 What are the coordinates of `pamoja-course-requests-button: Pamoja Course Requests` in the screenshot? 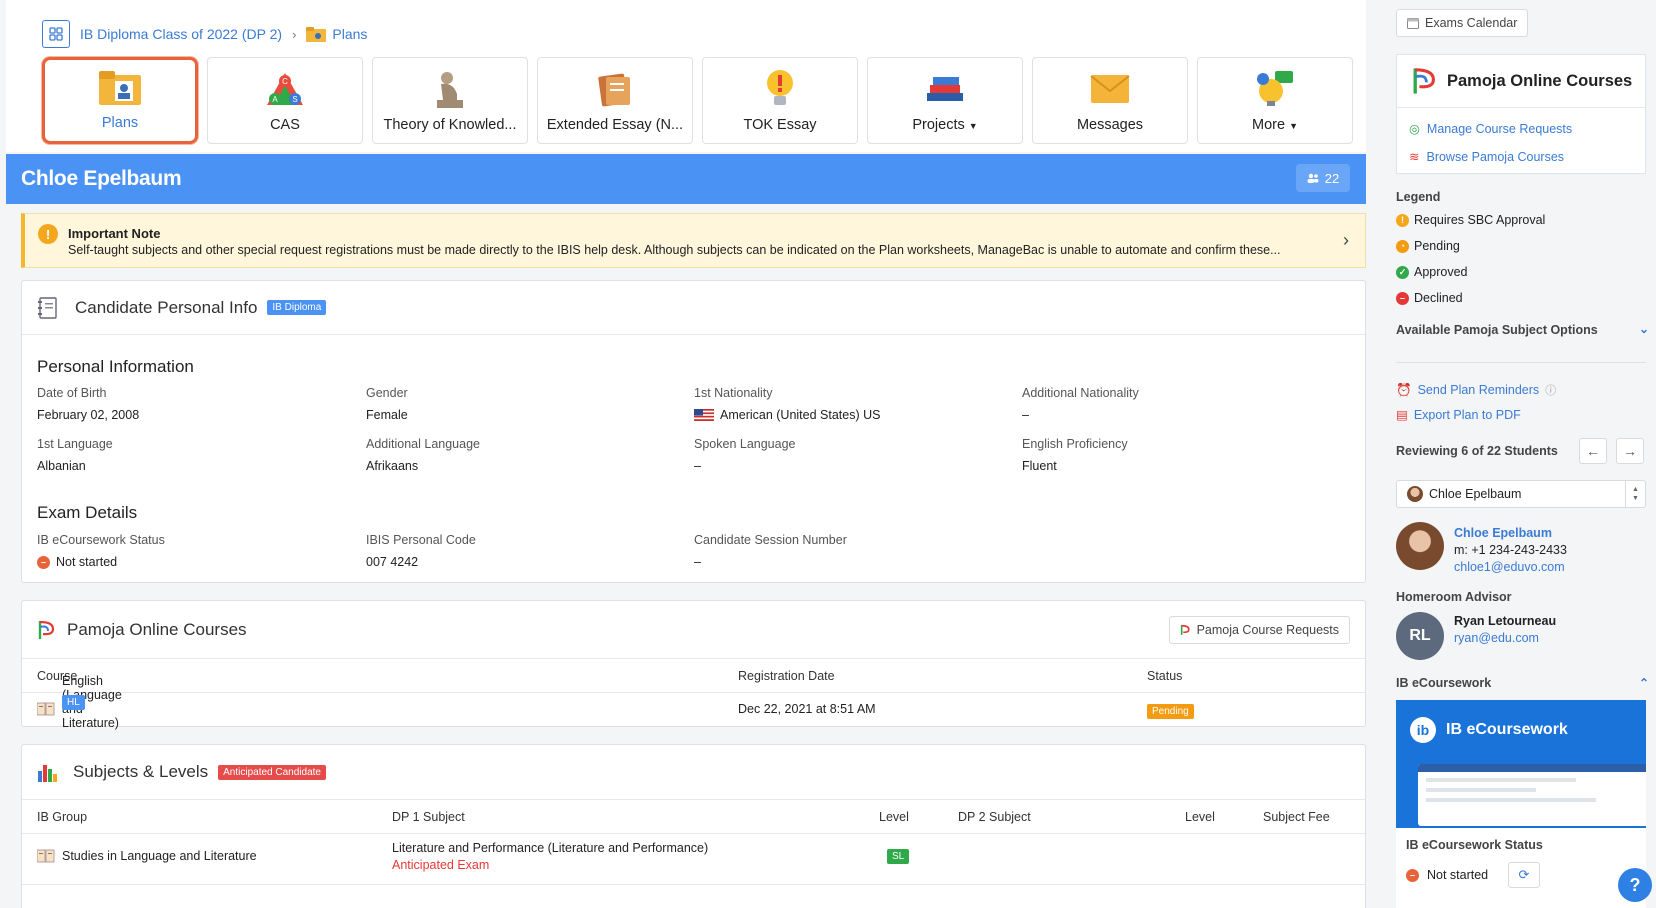 It's located at (1259, 630).